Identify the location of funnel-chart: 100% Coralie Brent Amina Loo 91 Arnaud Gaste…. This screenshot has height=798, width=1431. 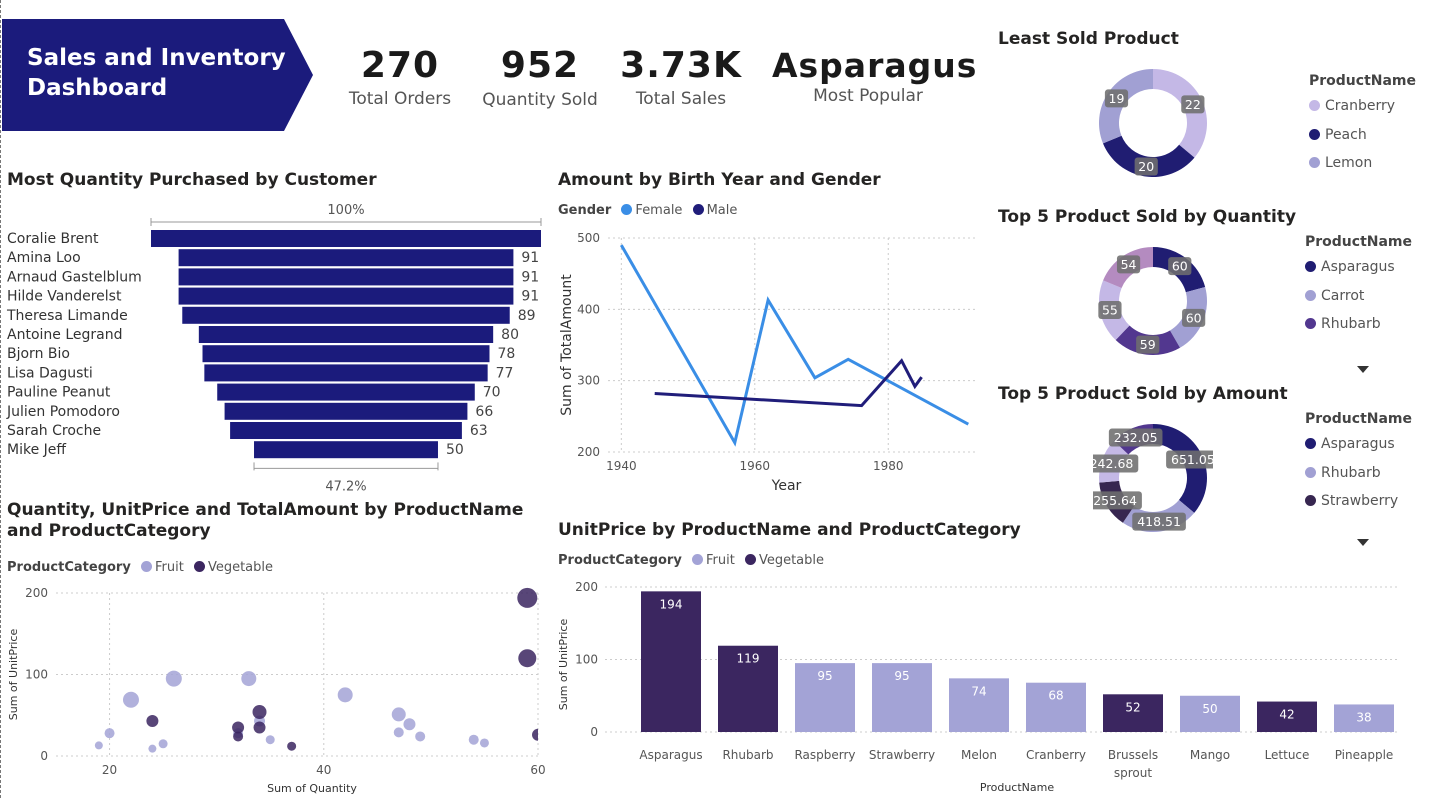
(272, 346).